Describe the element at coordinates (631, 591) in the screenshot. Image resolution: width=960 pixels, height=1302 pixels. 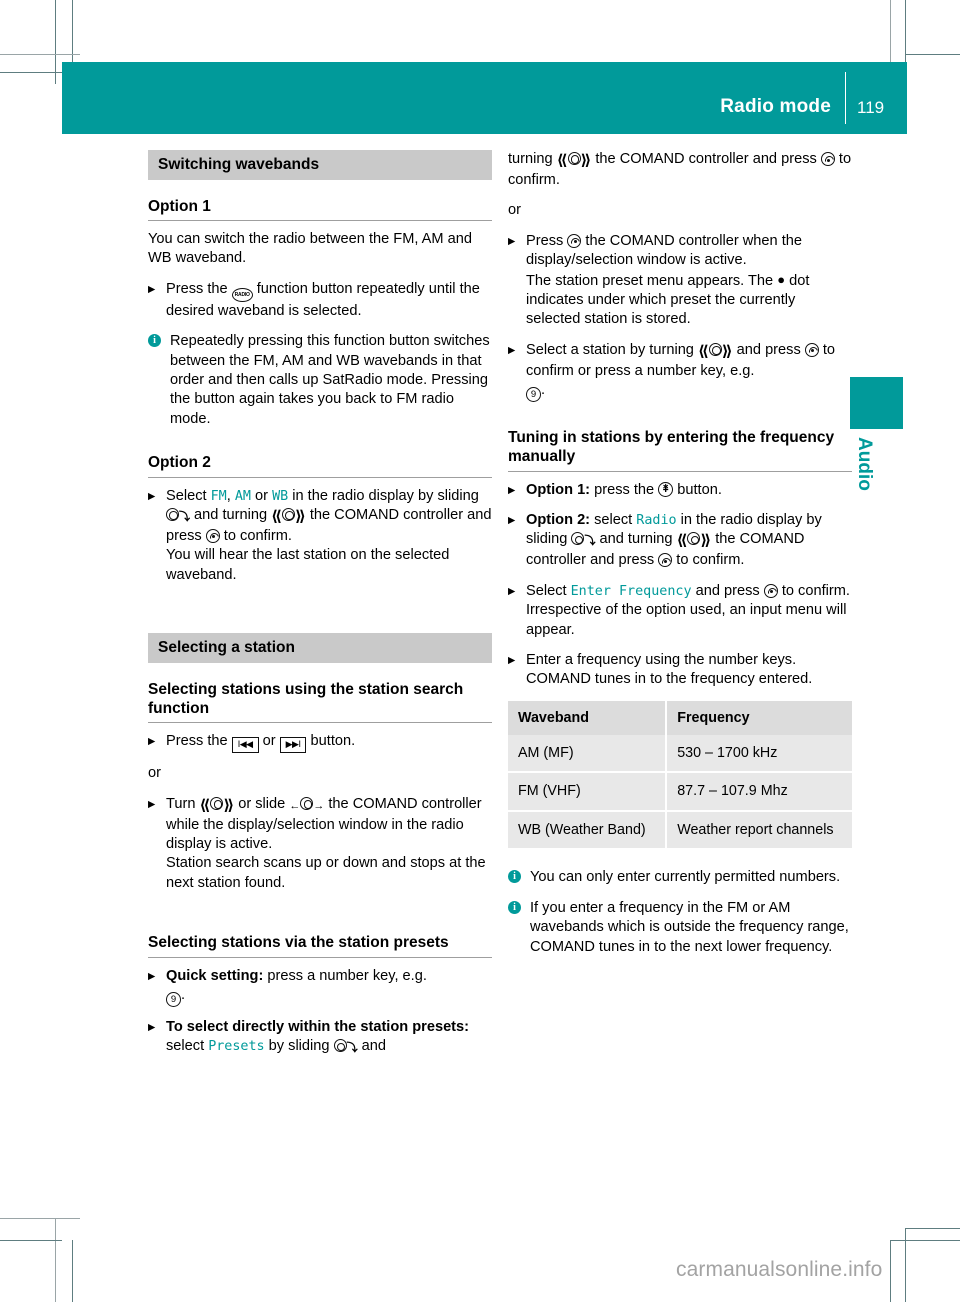
I see `display-term-enter-frequency: Enter Frequency` at that location.